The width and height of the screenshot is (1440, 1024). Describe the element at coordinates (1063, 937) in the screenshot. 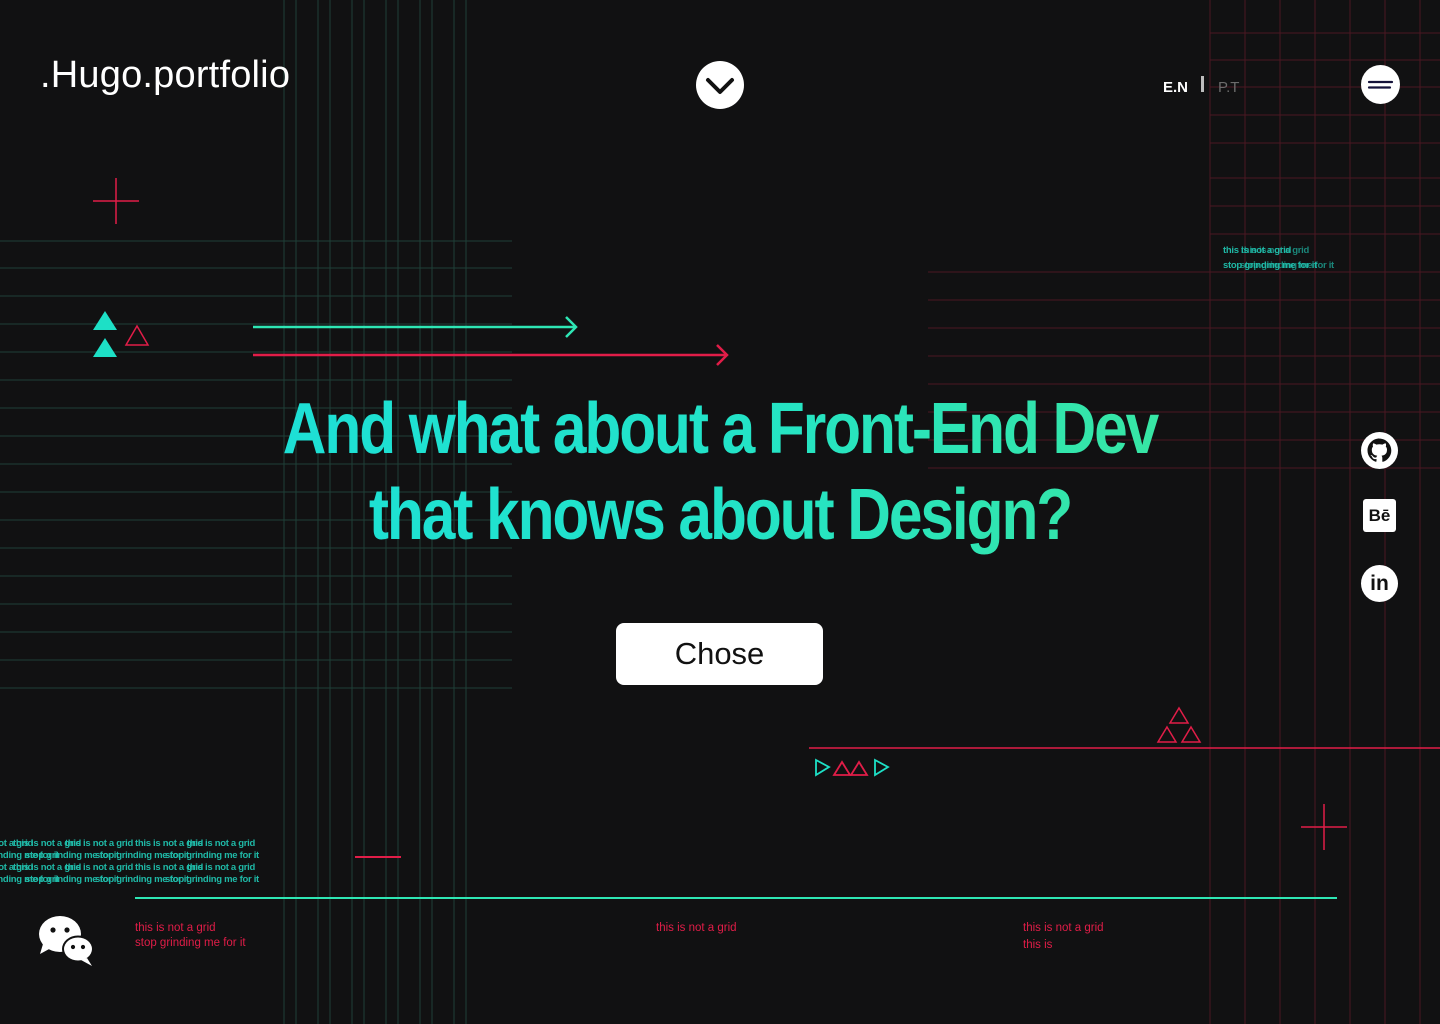

I see `grid-note-bottom-3: this is not a grid this is` at that location.